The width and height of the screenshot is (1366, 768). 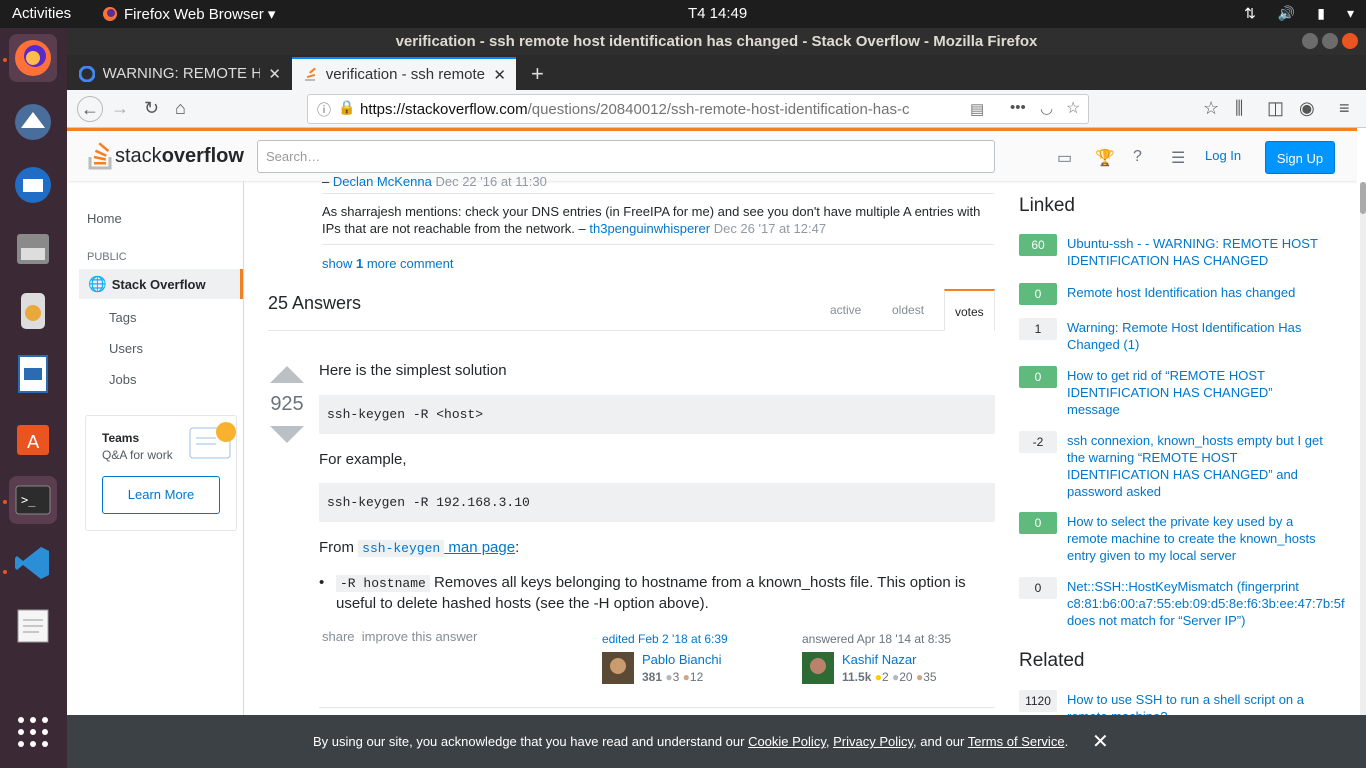 What do you see at coordinates (1307, 108) in the screenshot?
I see `account-icon: ◉` at bounding box center [1307, 108].